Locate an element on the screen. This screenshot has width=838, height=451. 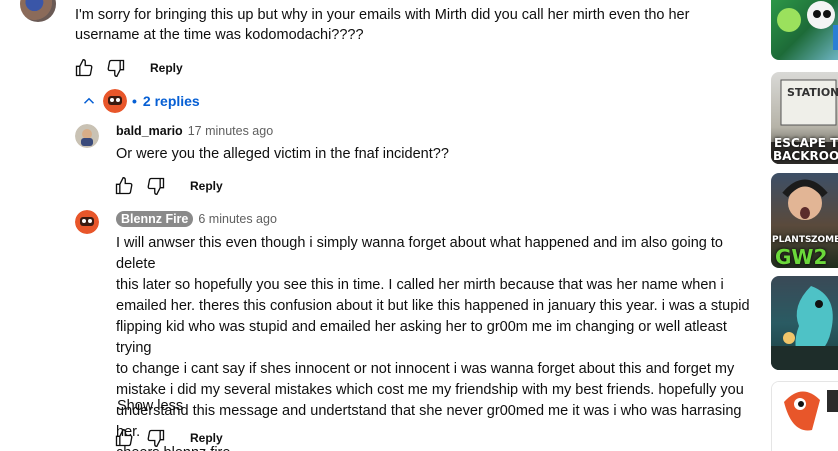
thumbnail-caption: ESCAPE TH is located at coordinates (806, 143).